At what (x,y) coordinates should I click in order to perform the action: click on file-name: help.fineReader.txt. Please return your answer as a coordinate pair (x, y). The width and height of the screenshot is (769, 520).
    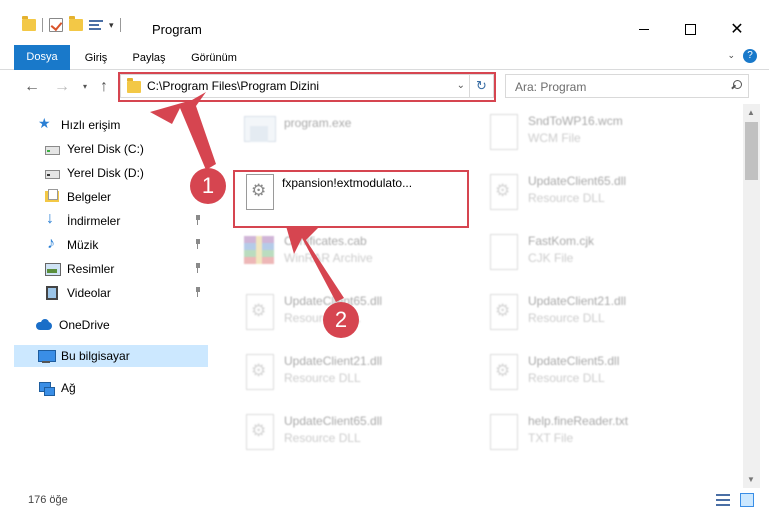
    Looking at the image, I should click on (578, 421).